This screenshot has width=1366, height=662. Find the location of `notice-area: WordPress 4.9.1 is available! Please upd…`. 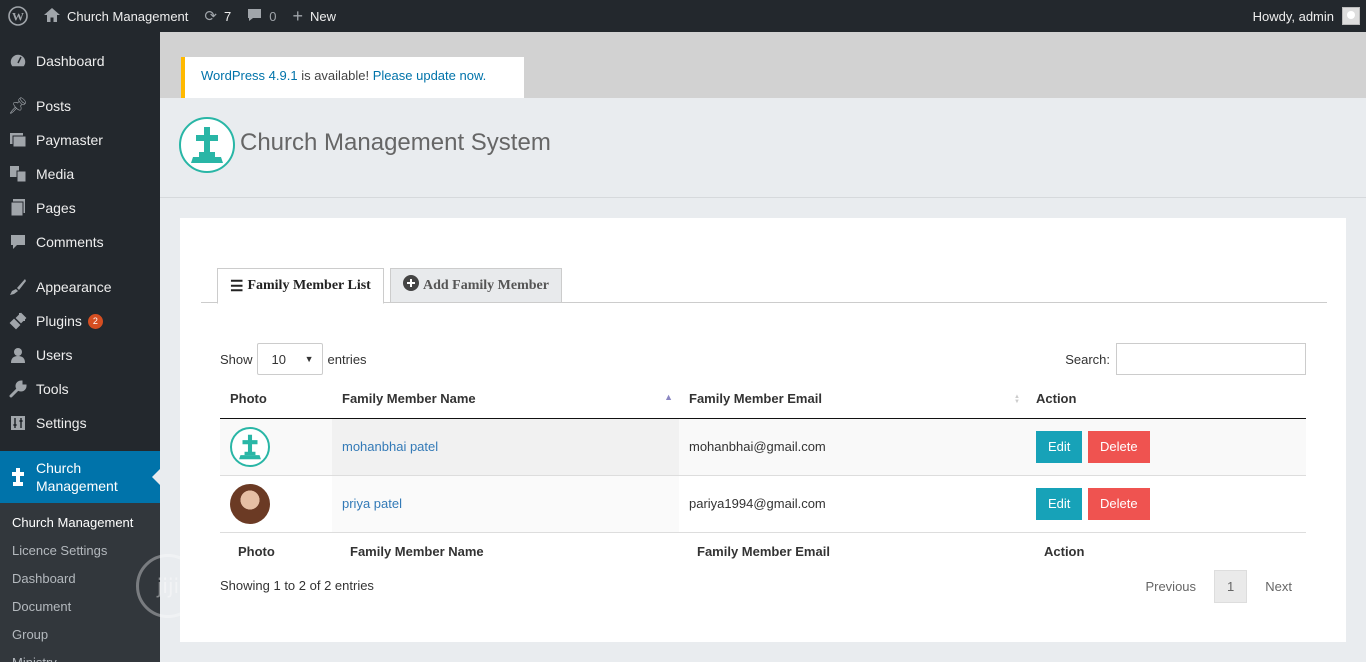

notice-area: WordPress 4.9.1 is available! Please upd… is located at coordinates (763, 65).